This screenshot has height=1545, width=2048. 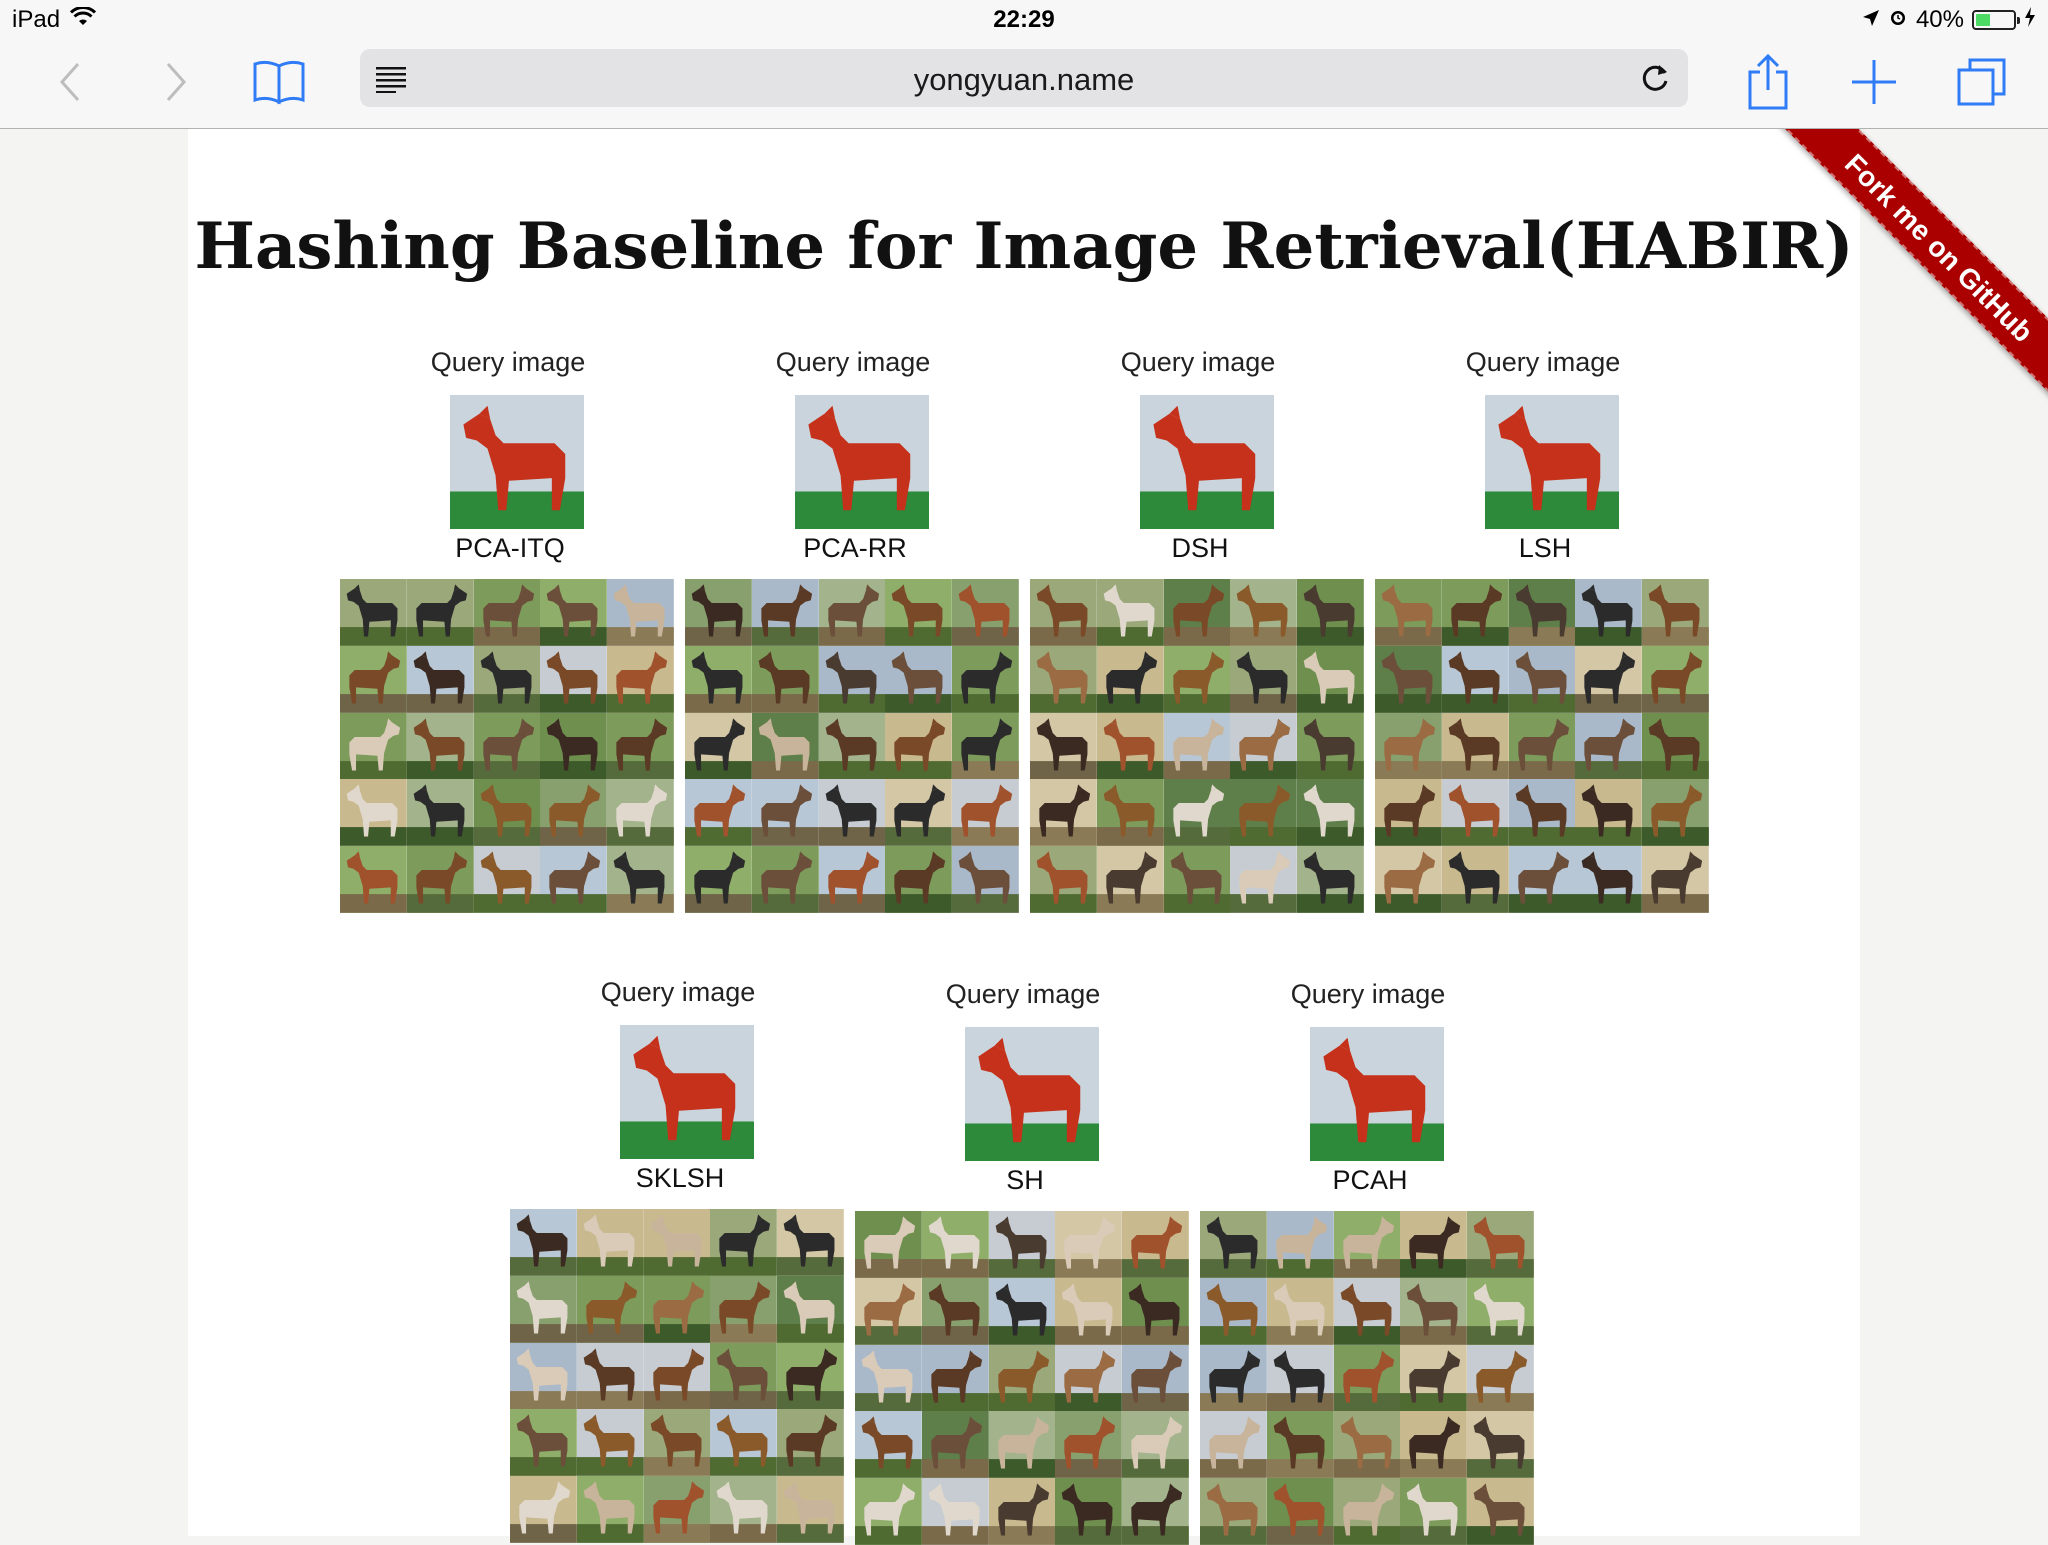 I want to click on back-button, so click(x=71, y=82).